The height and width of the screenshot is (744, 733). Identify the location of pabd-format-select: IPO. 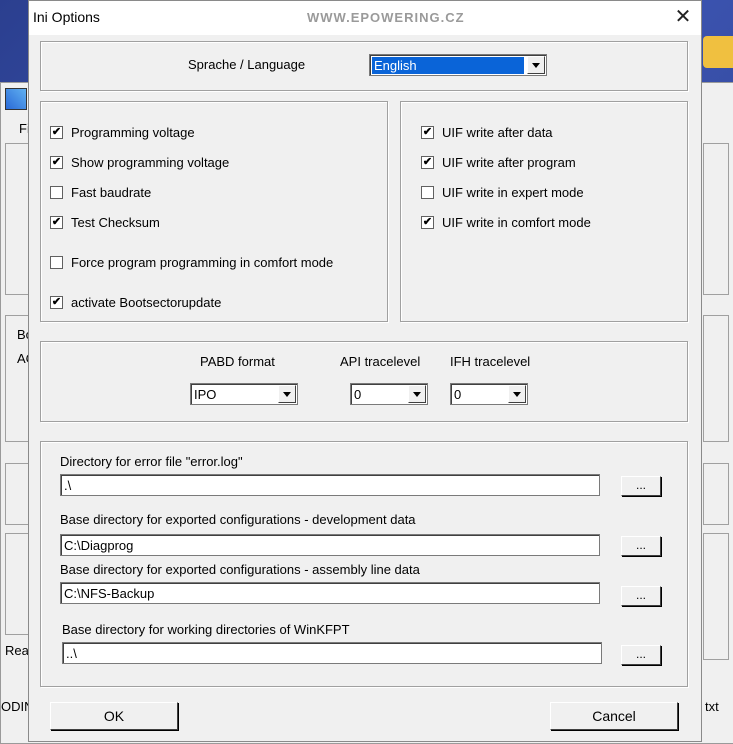
(244, 394).